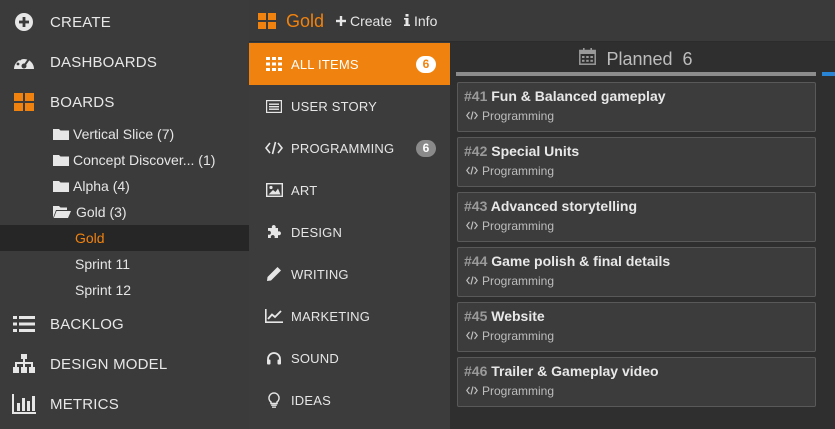  What do you see at coordinates (90, 238) in the screenshot?
I see `board-item-label: Gold` at bounding box center [90, 238].